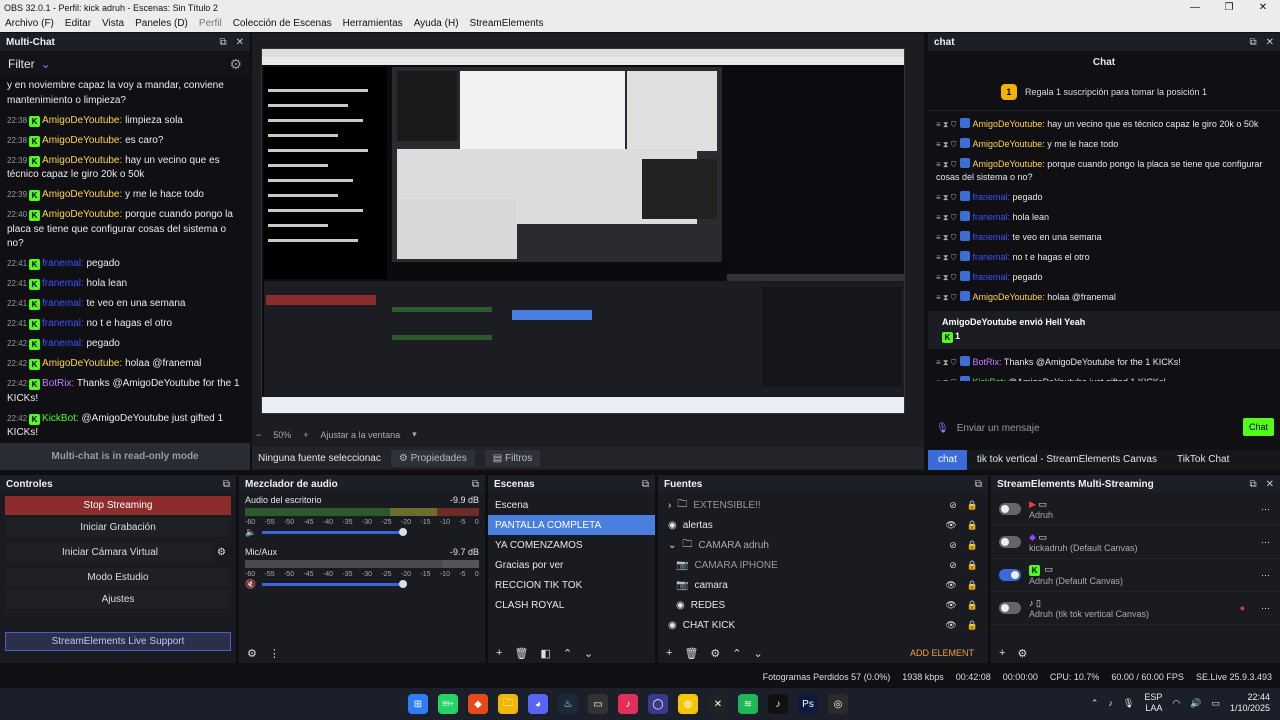 The image size is (1280, 720). What do you see at coordinates (250, 584) in the screenshot?
I see `muted-speaker-icon: 🔇` at bounding box center [250, 584].